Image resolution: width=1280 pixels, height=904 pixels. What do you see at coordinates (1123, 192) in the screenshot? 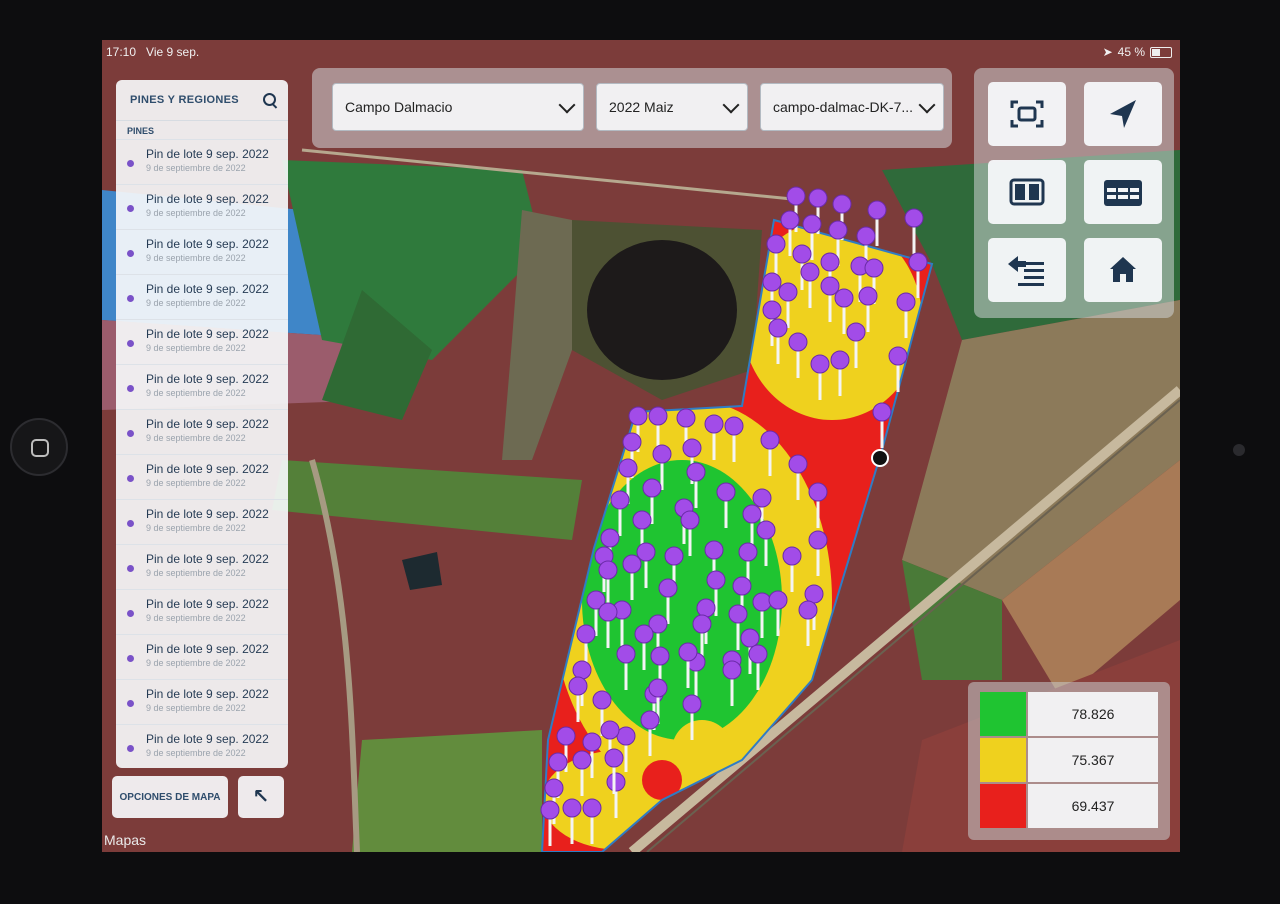
I see `table-button` at bounding box center [1123, 192].